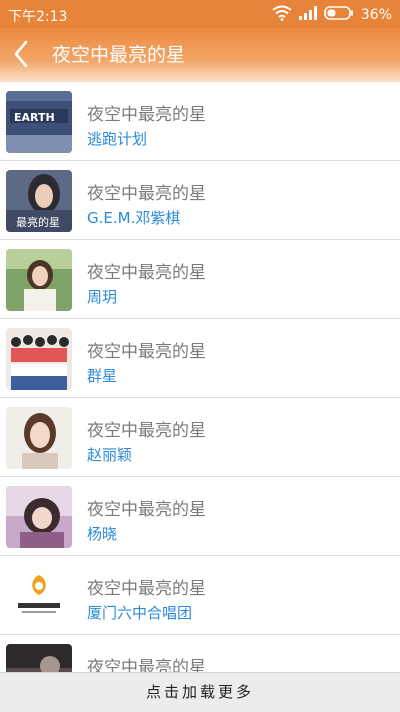  Describe the element at coordinates (134, 218) in the screenshot. I see `artist-name: G.E.M.邓紫棋` at that location.